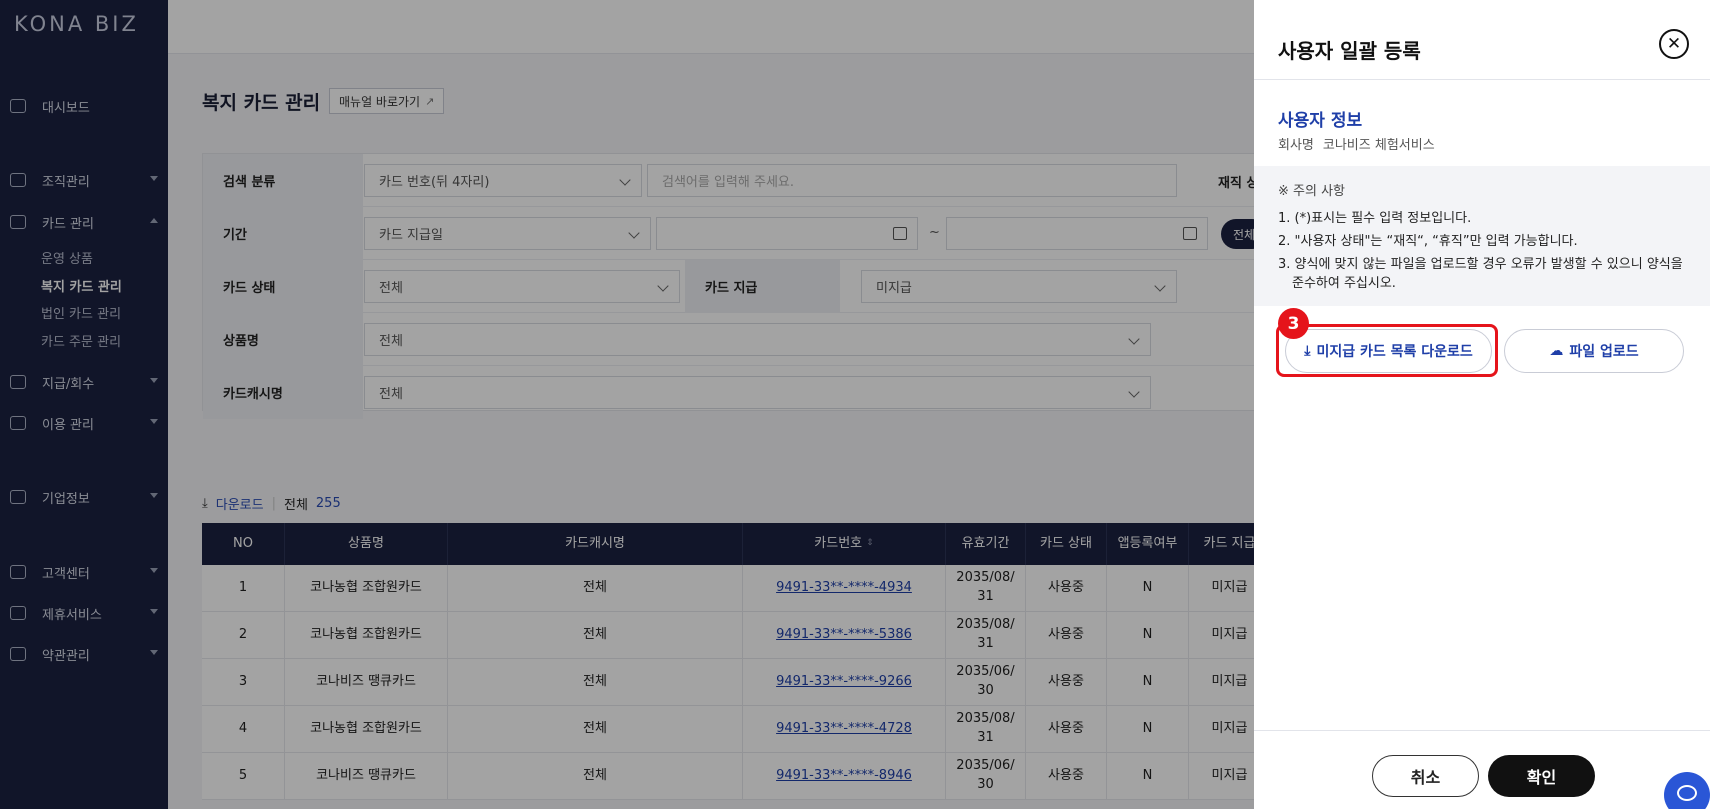  Describe the element at coordinates (1387, 350) in the screenshot. I see `step-highlight-box` at that location.